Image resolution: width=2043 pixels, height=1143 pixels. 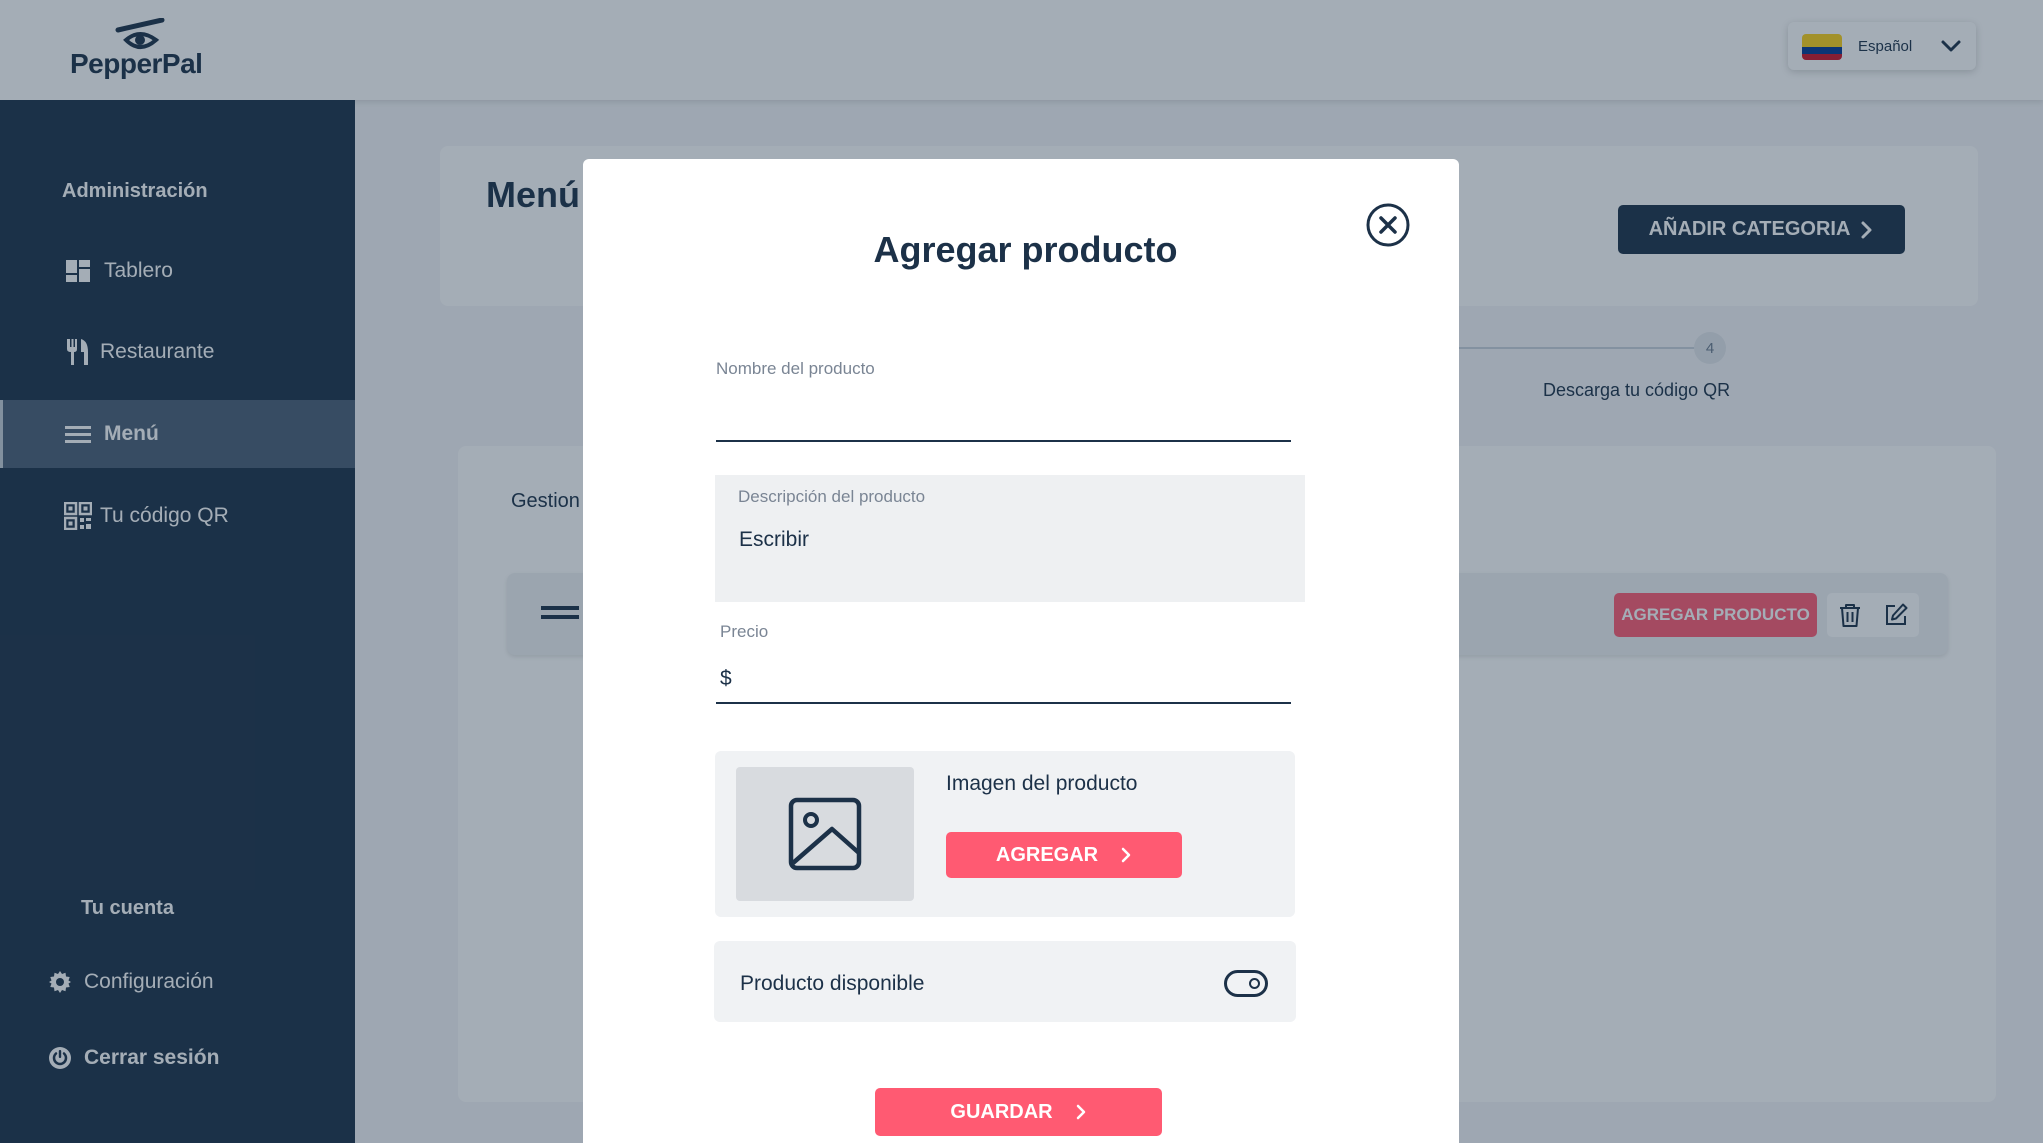 What do you see at coordinates (1025, 249) in the screenshot?
I see `modal-title: Agregar producto` at bounding box center [1025, 249].